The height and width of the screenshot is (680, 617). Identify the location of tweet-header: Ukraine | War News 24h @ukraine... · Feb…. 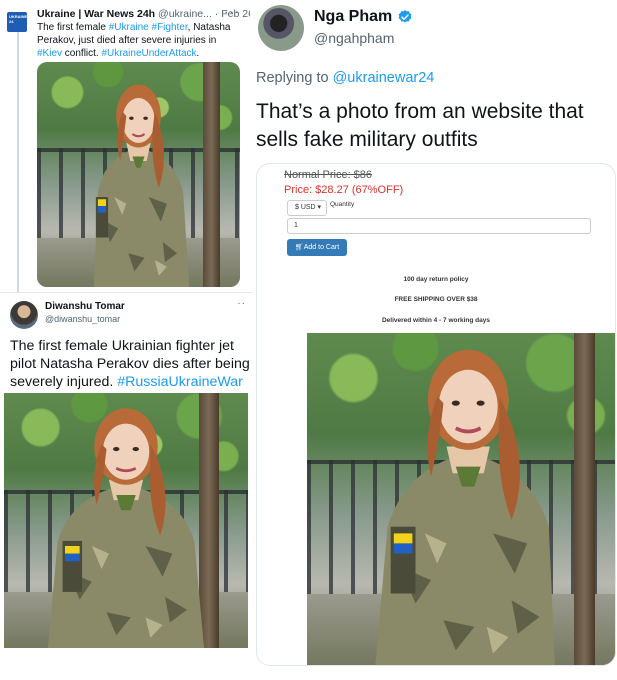
(143, 14).